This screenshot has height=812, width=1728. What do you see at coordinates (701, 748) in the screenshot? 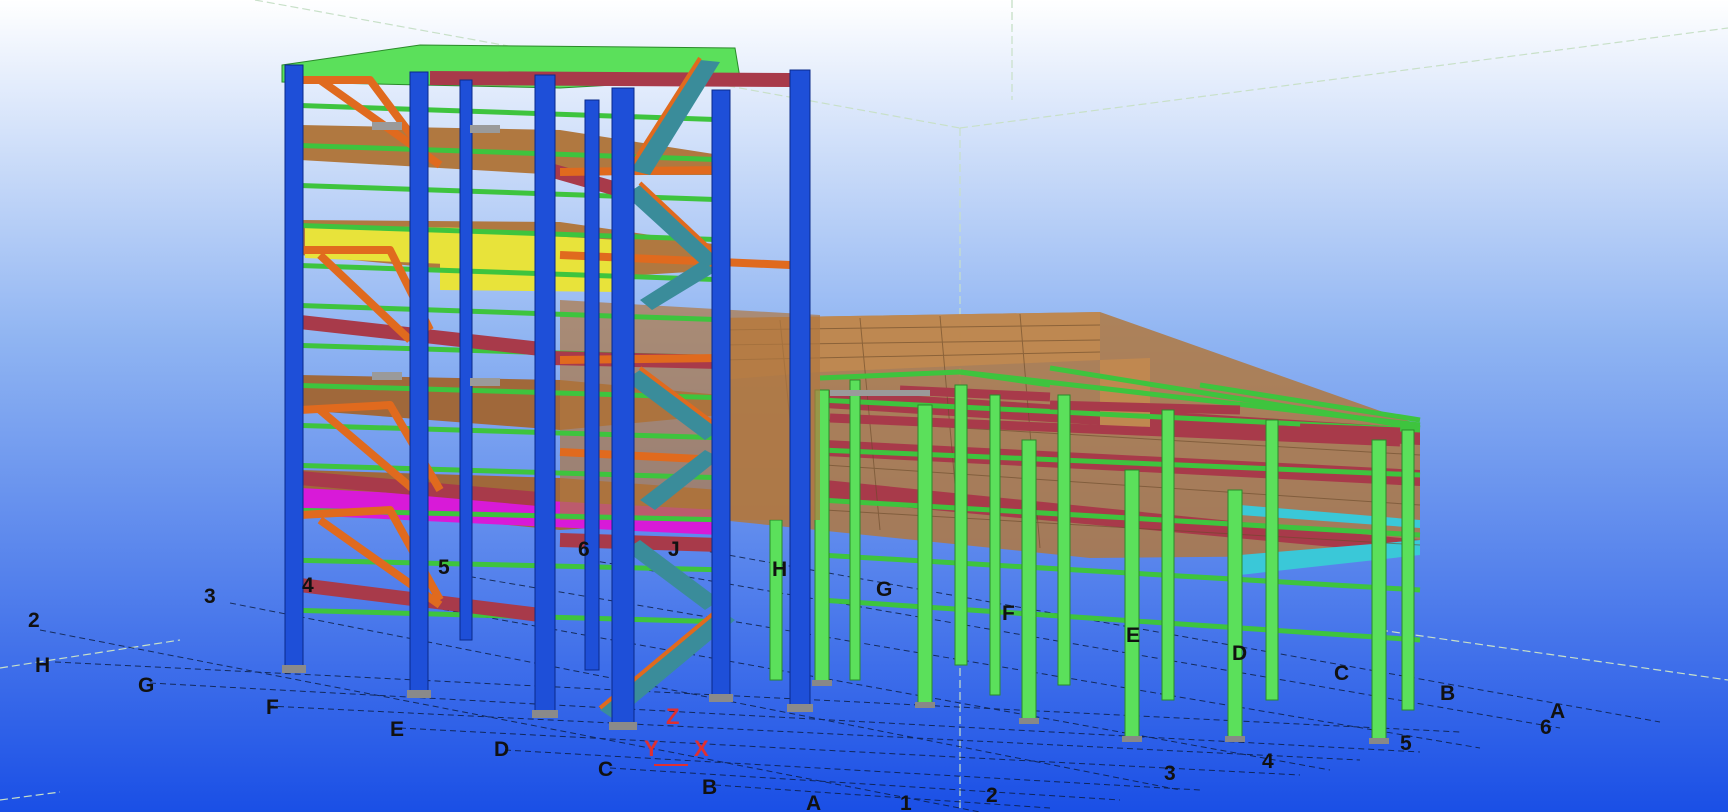
I see `axis-x-label: X` at bounding box center [701, 748].